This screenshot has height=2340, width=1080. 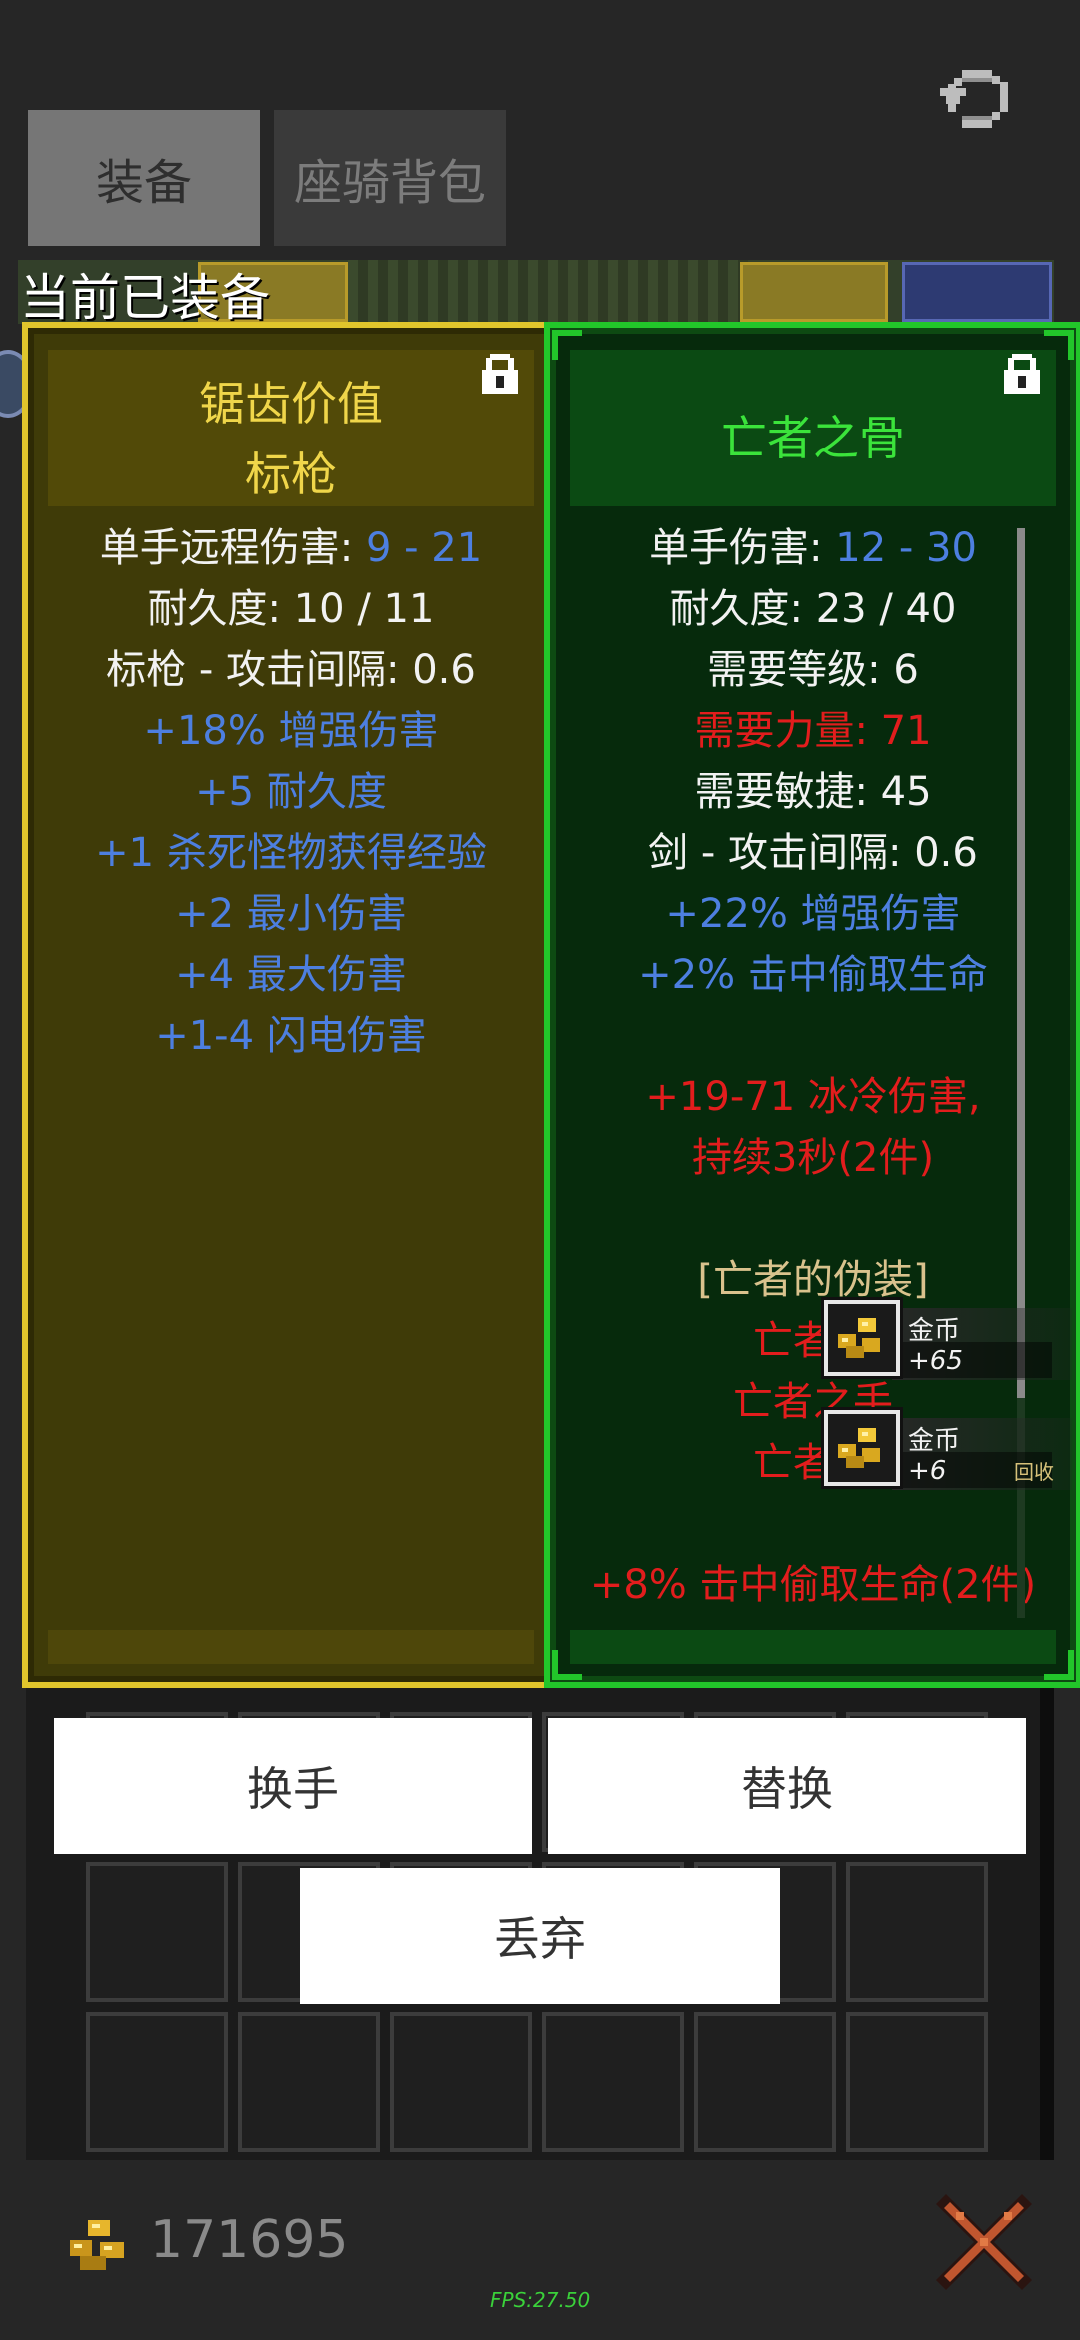 I want to click on item-affix: +18% 增强伤害, so click(x=291, y=731).